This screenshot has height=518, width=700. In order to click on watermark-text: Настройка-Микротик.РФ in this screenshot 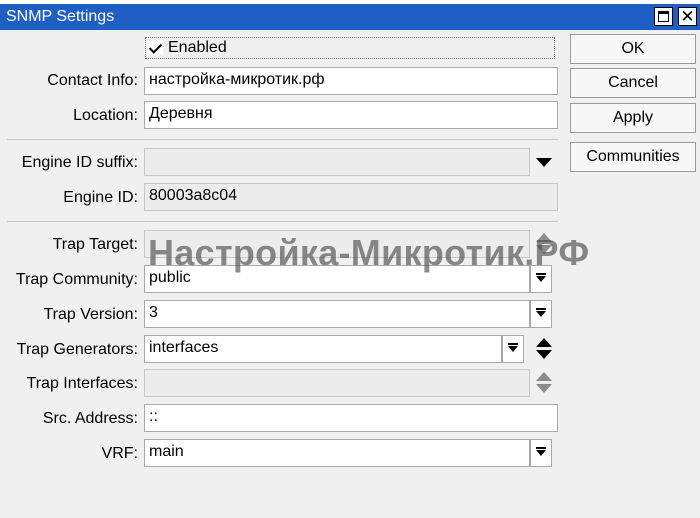, I will do `click(369, 252)`.